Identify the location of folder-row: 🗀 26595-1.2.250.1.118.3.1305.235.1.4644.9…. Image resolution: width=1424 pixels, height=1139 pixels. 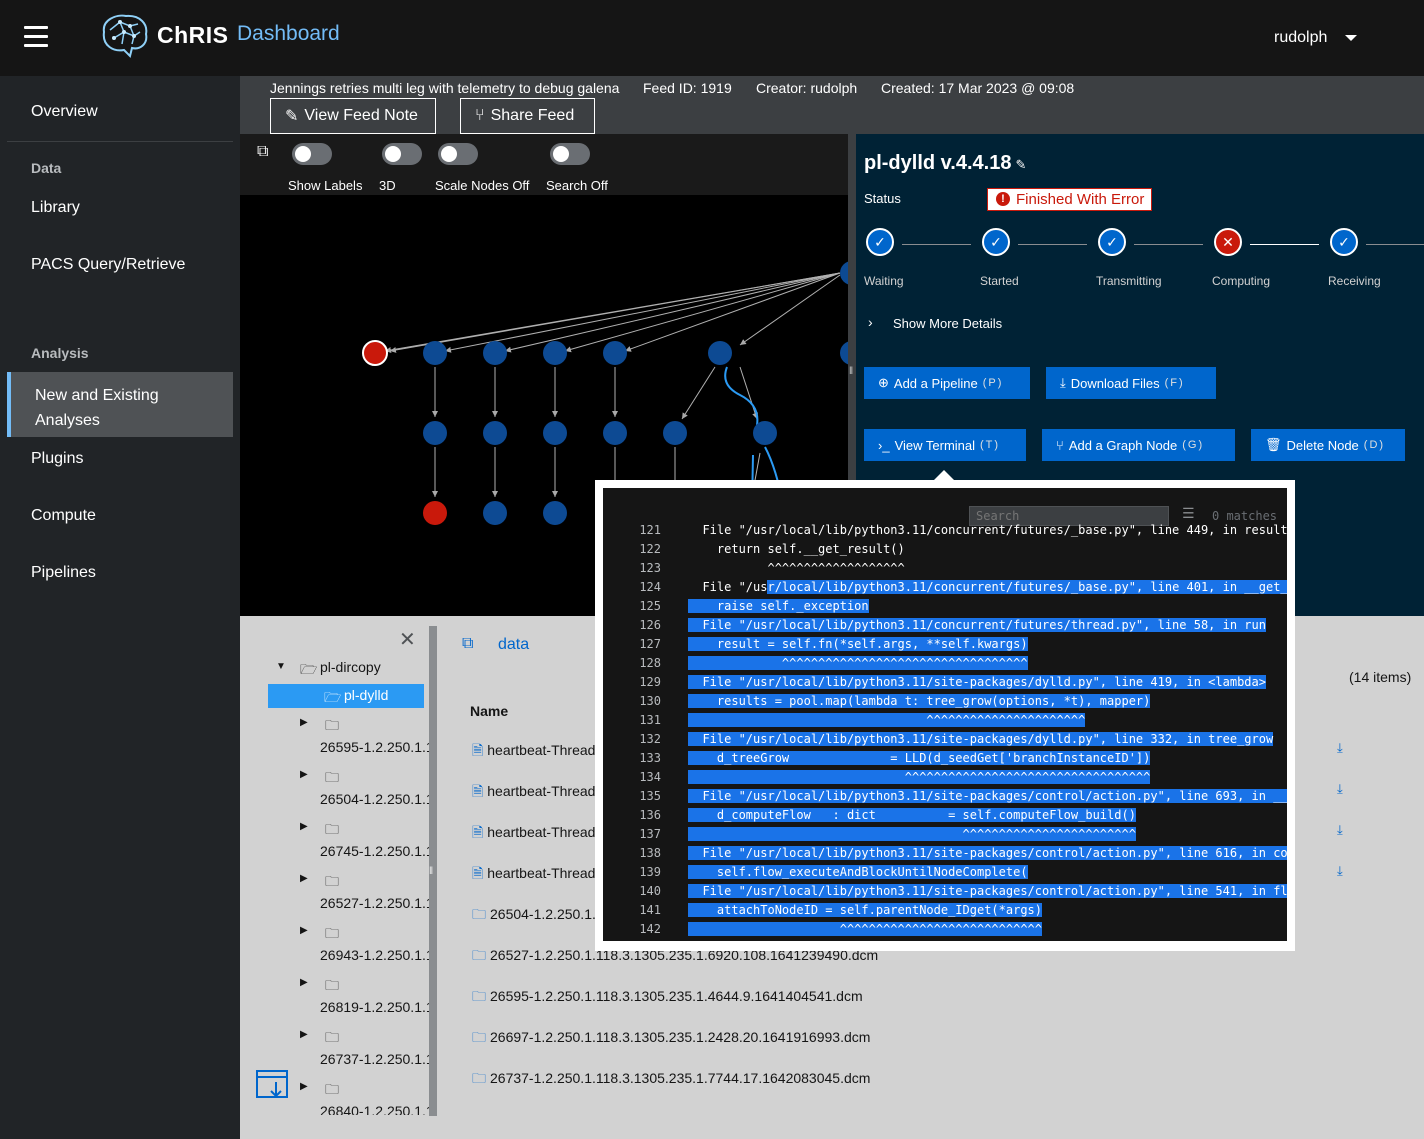
(667, 998).